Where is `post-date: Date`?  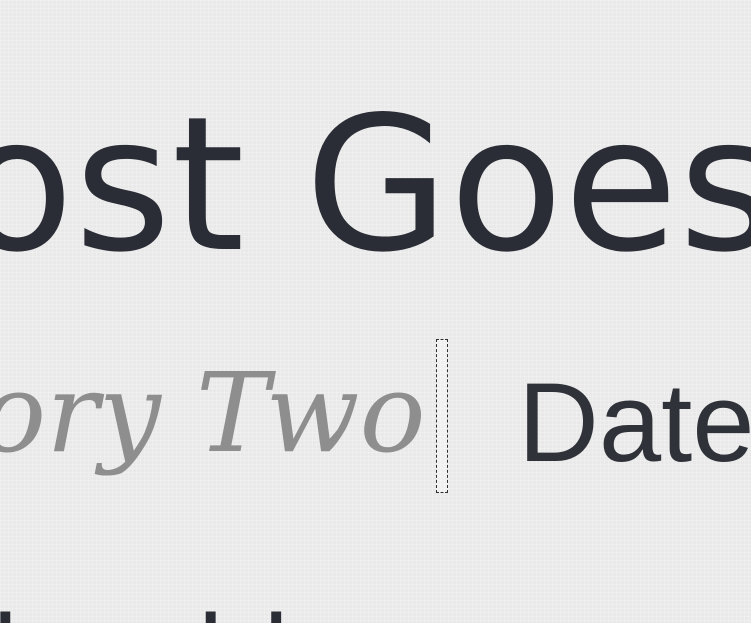 post-date: Date is located at coordinates (634, 422).